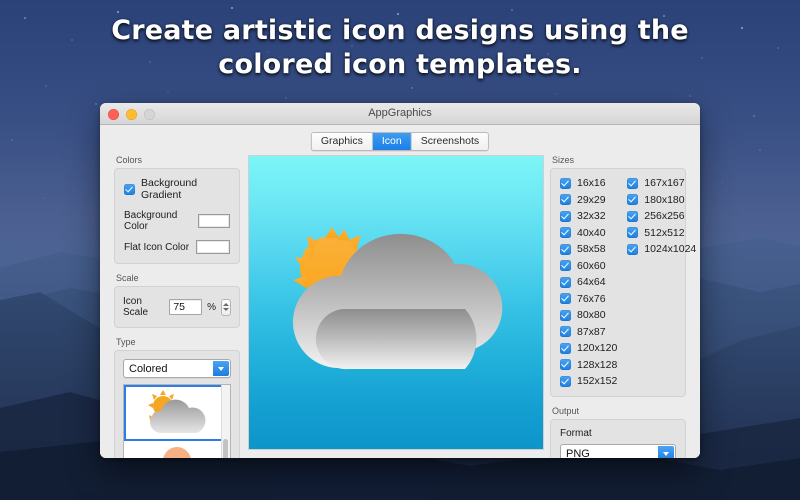  Describe the element at coordinates (392, 141) in the screenshot. I see `tab-icon: Icon` at that location.